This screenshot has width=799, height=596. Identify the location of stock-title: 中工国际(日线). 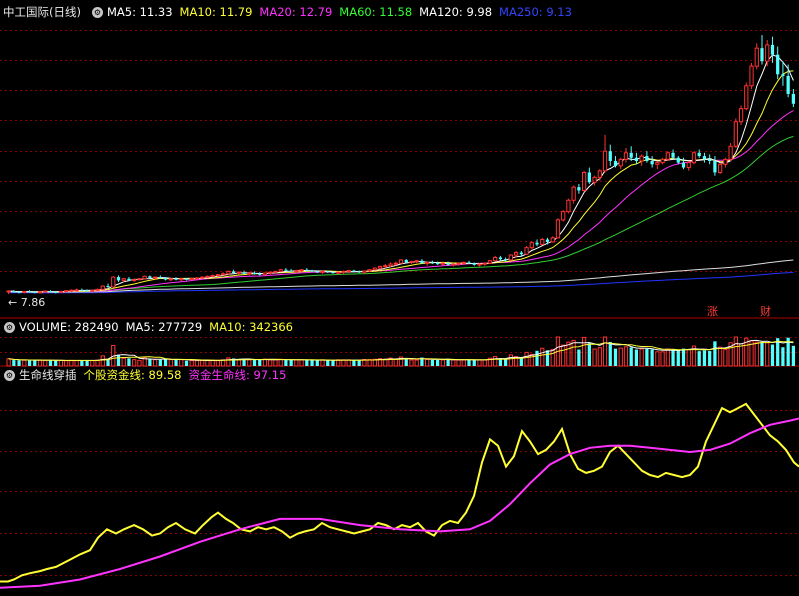
(42, 12).